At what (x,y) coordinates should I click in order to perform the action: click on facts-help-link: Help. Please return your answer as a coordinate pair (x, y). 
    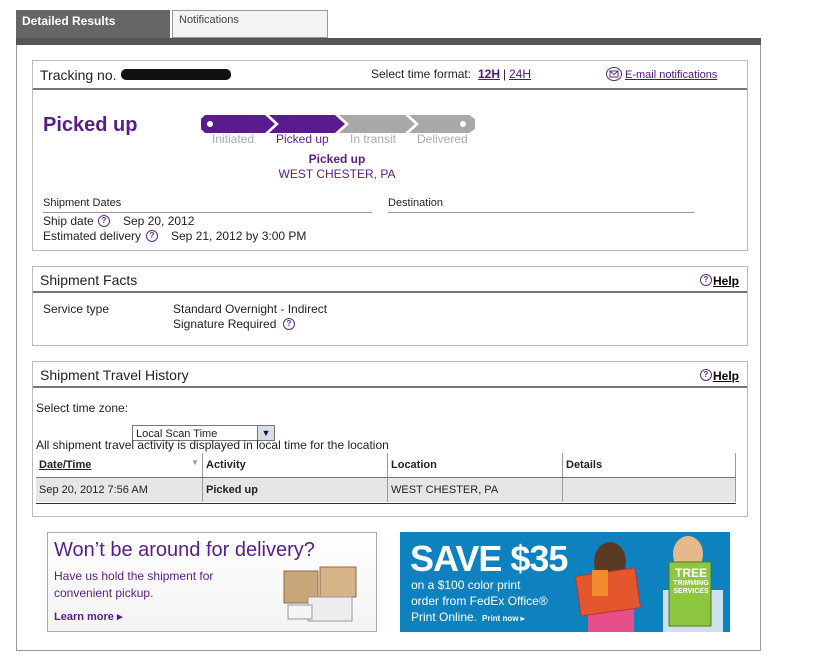
    Looking at the image, I should click on (726, 281).